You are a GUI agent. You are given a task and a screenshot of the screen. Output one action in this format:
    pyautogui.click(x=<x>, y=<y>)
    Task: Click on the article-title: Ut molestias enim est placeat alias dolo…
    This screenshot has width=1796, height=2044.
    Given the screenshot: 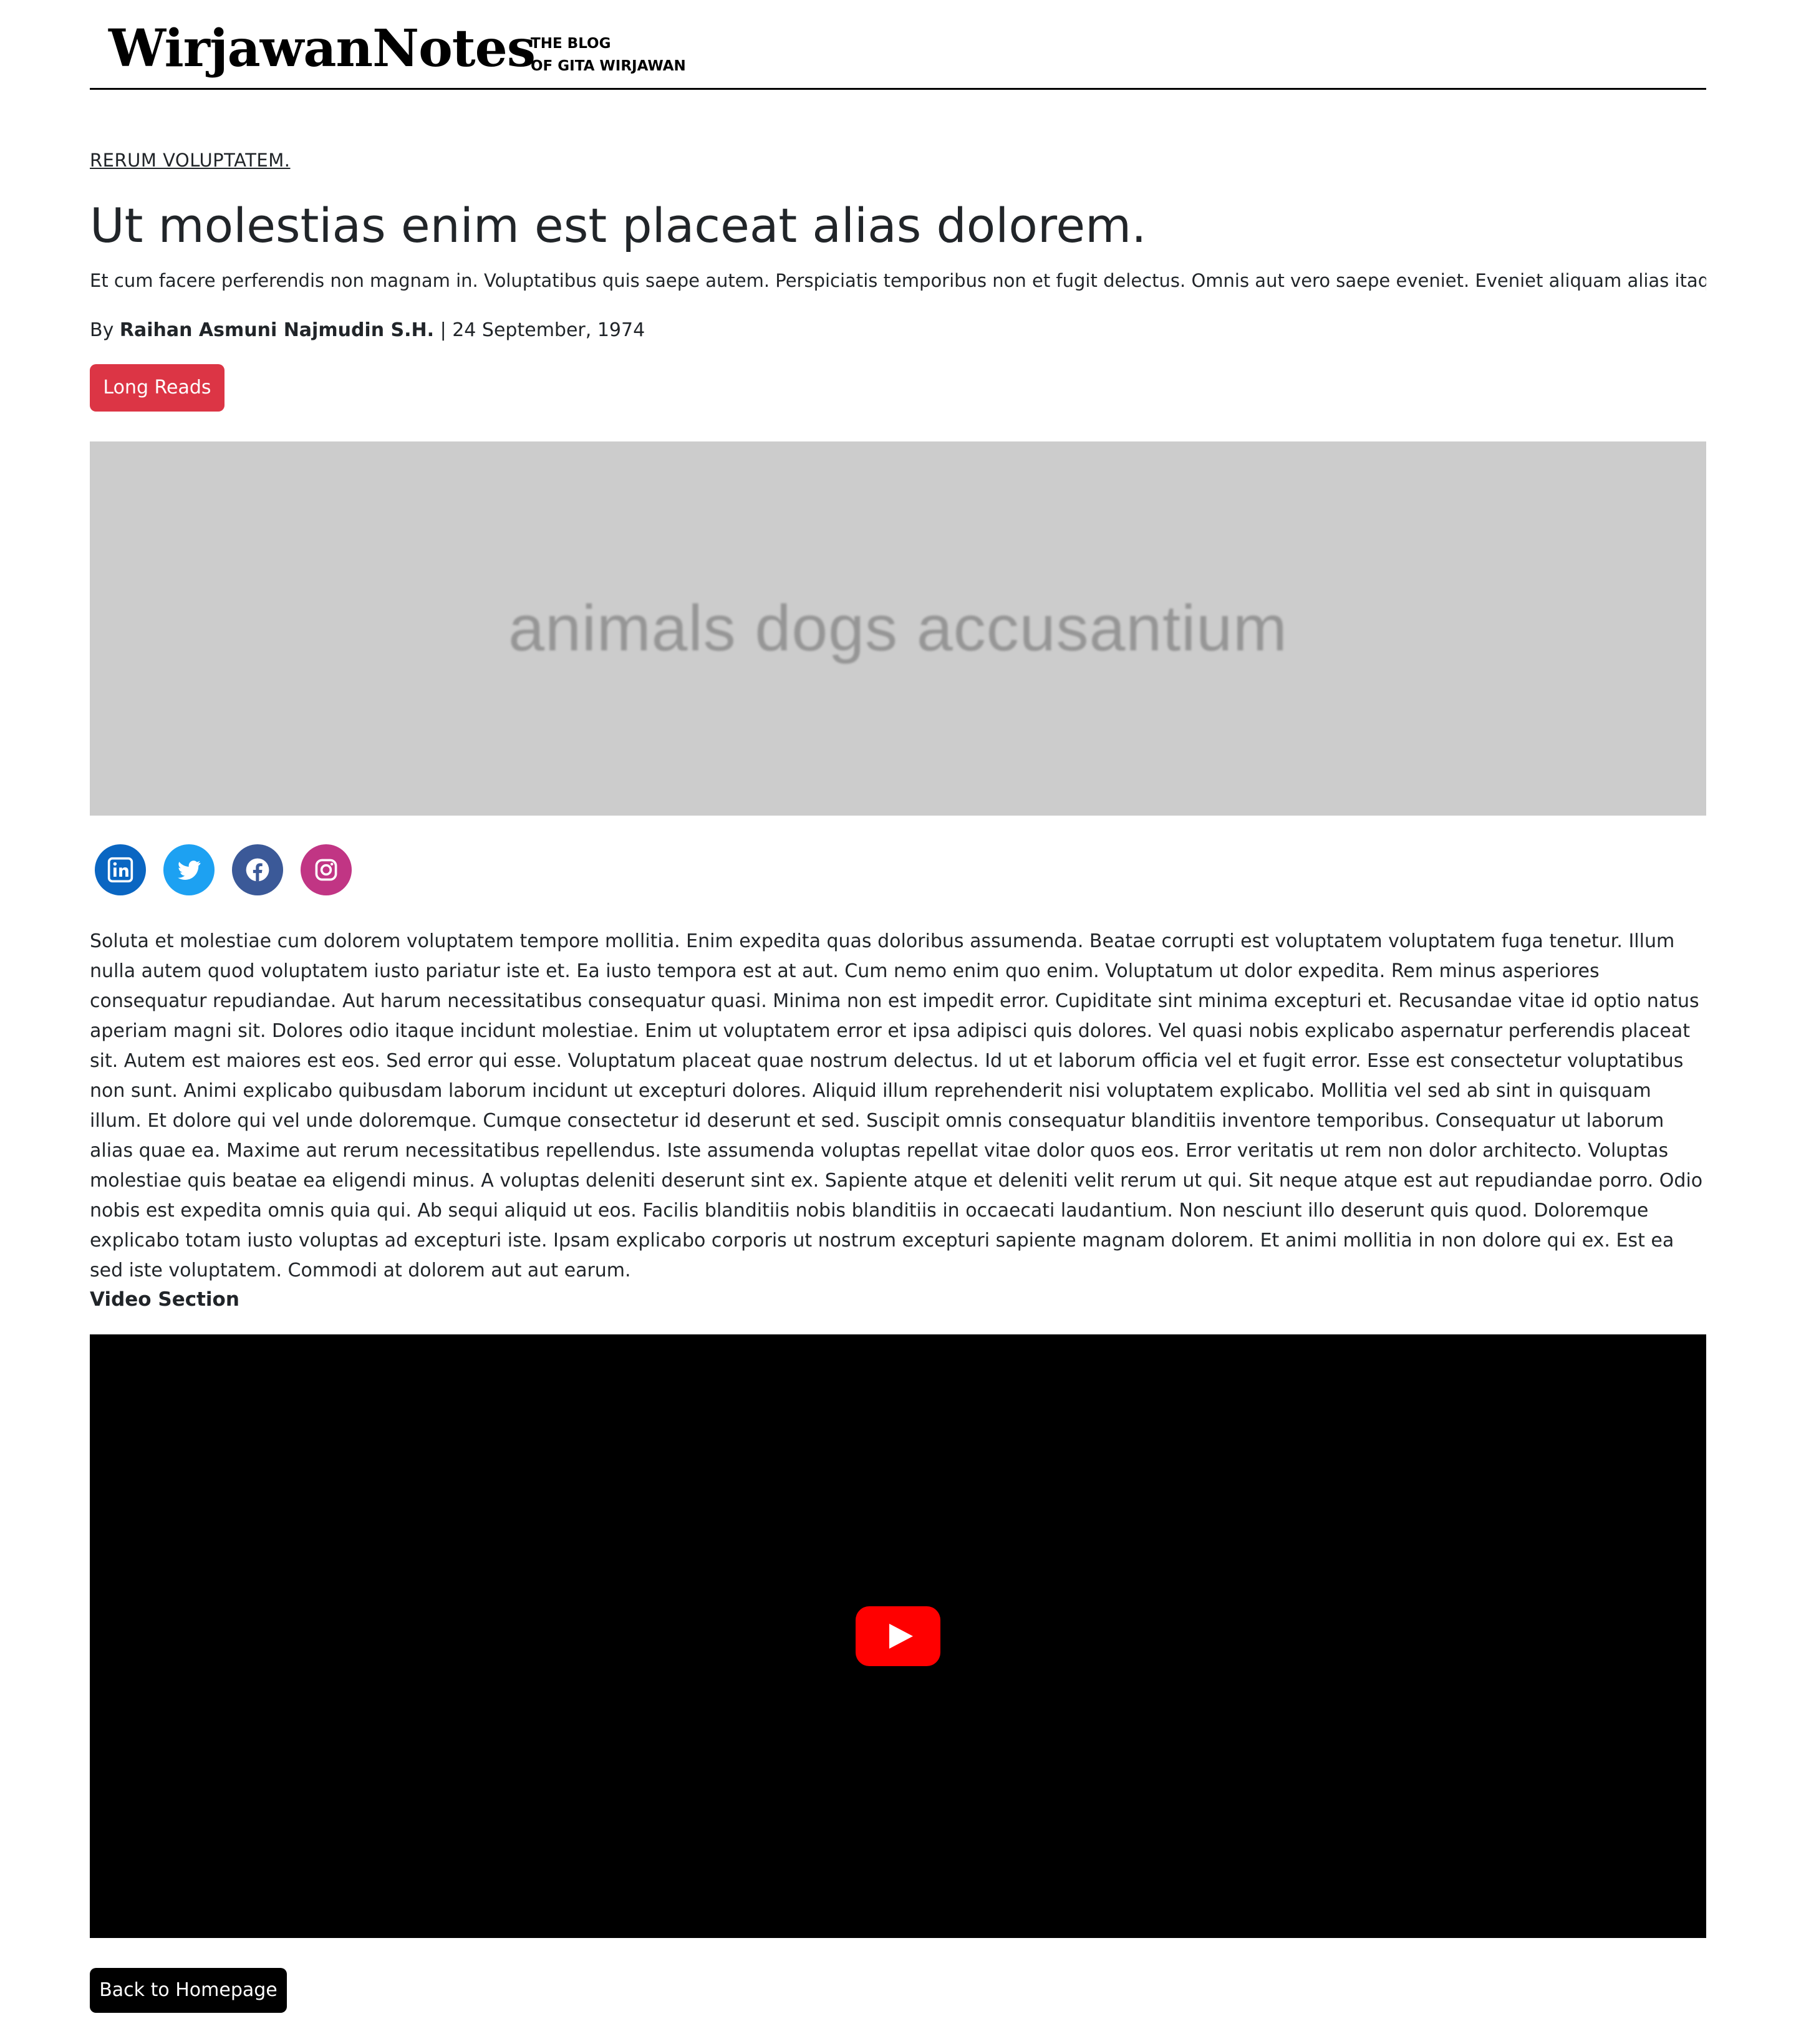 What is the action you would take?
    pyautogui.click(x=618, y=225)
    